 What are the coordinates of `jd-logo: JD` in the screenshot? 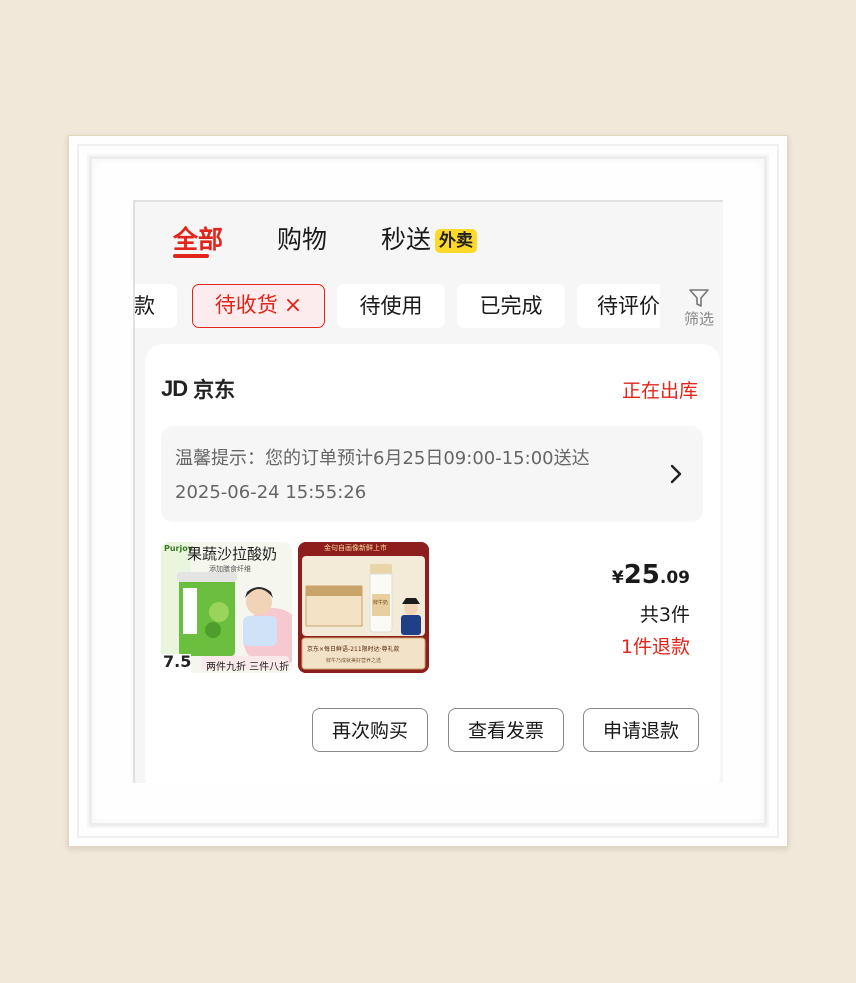 It's located at (174, 388).